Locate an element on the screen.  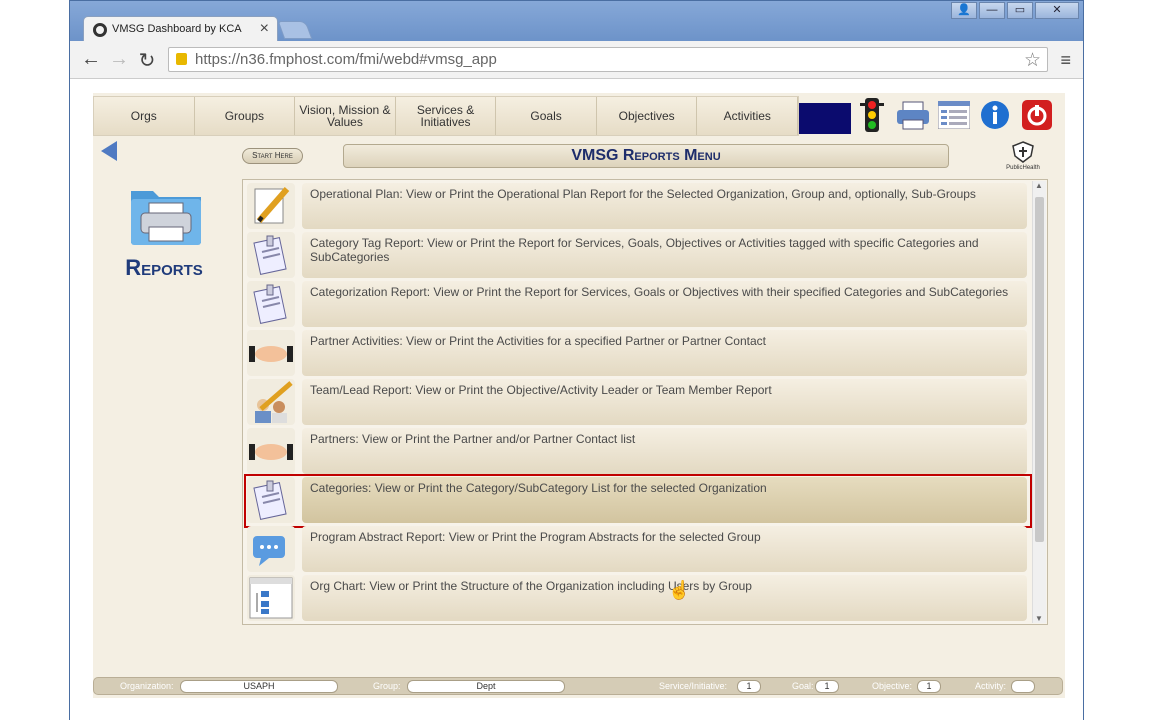
info-icon is located at coordinates (995, 115).